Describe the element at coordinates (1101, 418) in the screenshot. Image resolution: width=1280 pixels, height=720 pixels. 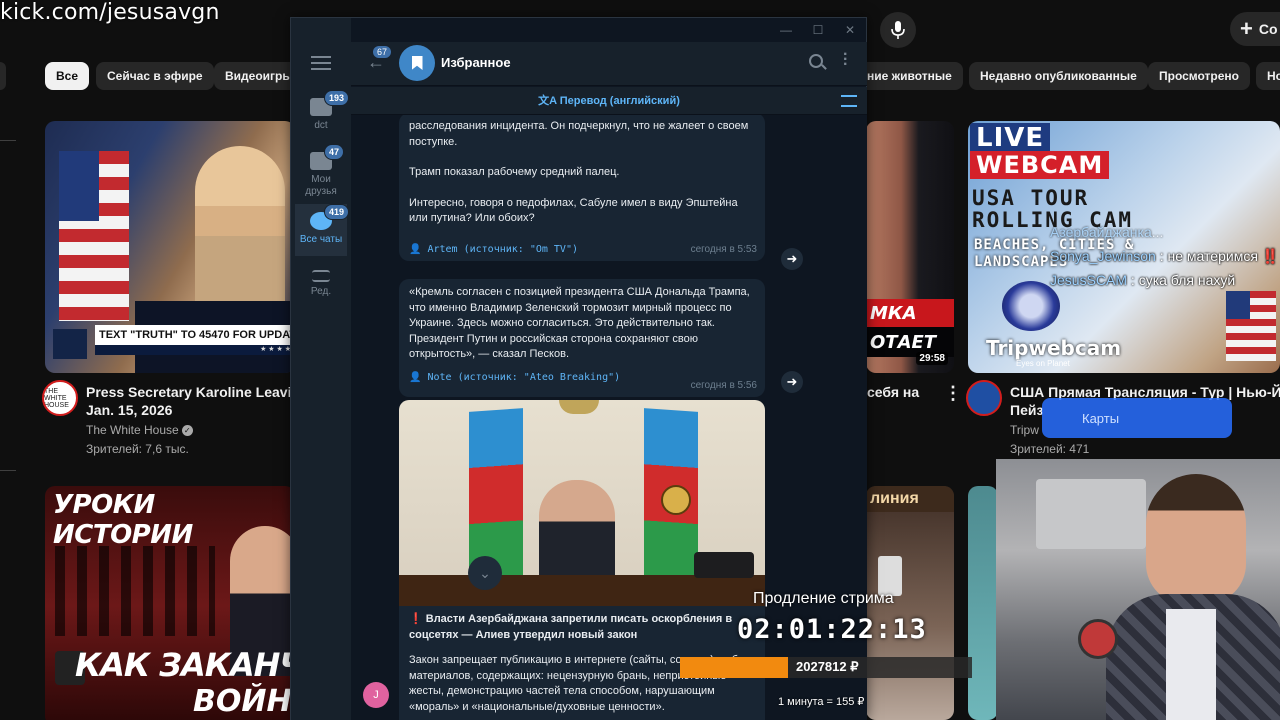
I see `maps-label: Карты` at that location.